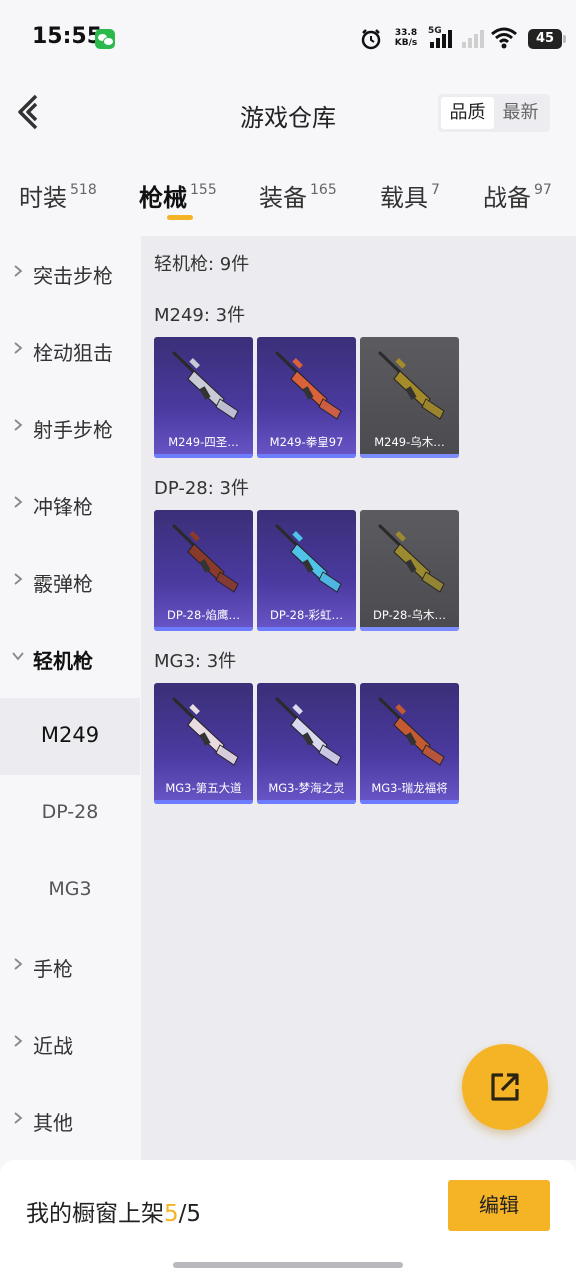 The width and height of the screenshot is (576, 1280). What do you see at coordinates (70, 274) in the screenshot?
I see `sidebar-item-assault-rifle: 突击步枪` at bounding box center [70, 274].